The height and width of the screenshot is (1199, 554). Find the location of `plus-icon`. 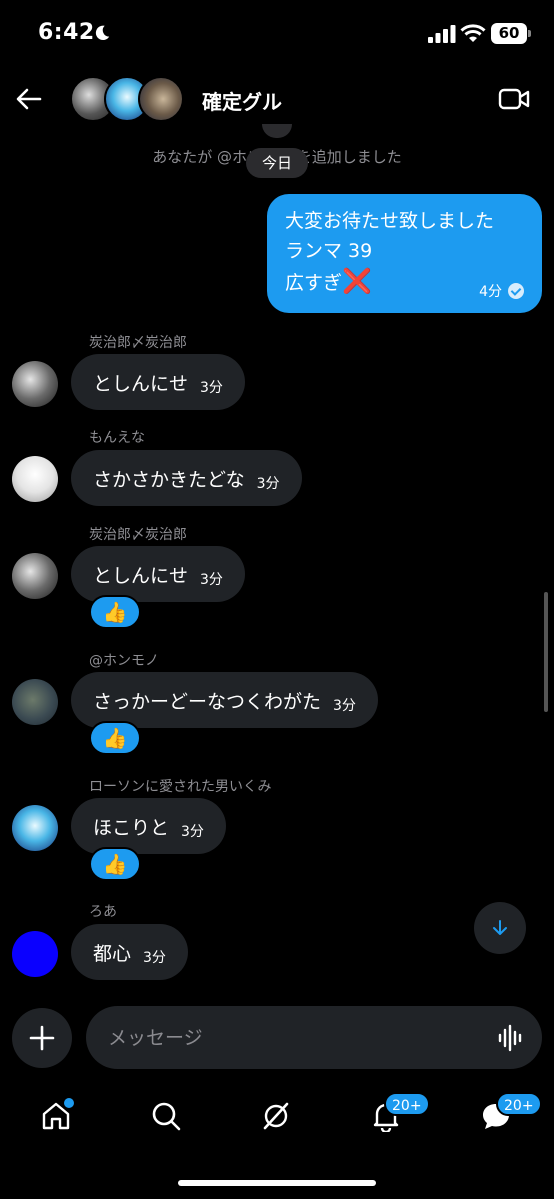

plus-icon is located at coordinates (42, 1038).